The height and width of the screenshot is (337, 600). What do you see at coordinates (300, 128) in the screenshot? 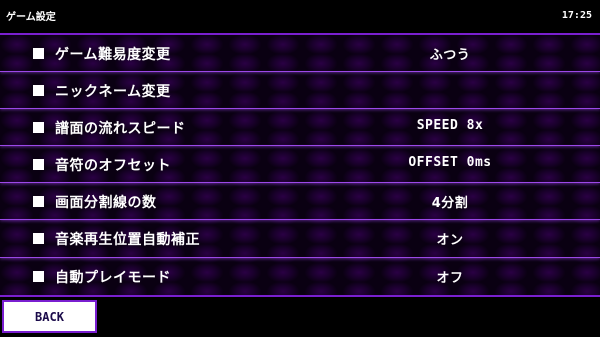
I see `setting-row-speed: 譜面の流れスピード SPEED 8x` at bounding box center [300, 128].